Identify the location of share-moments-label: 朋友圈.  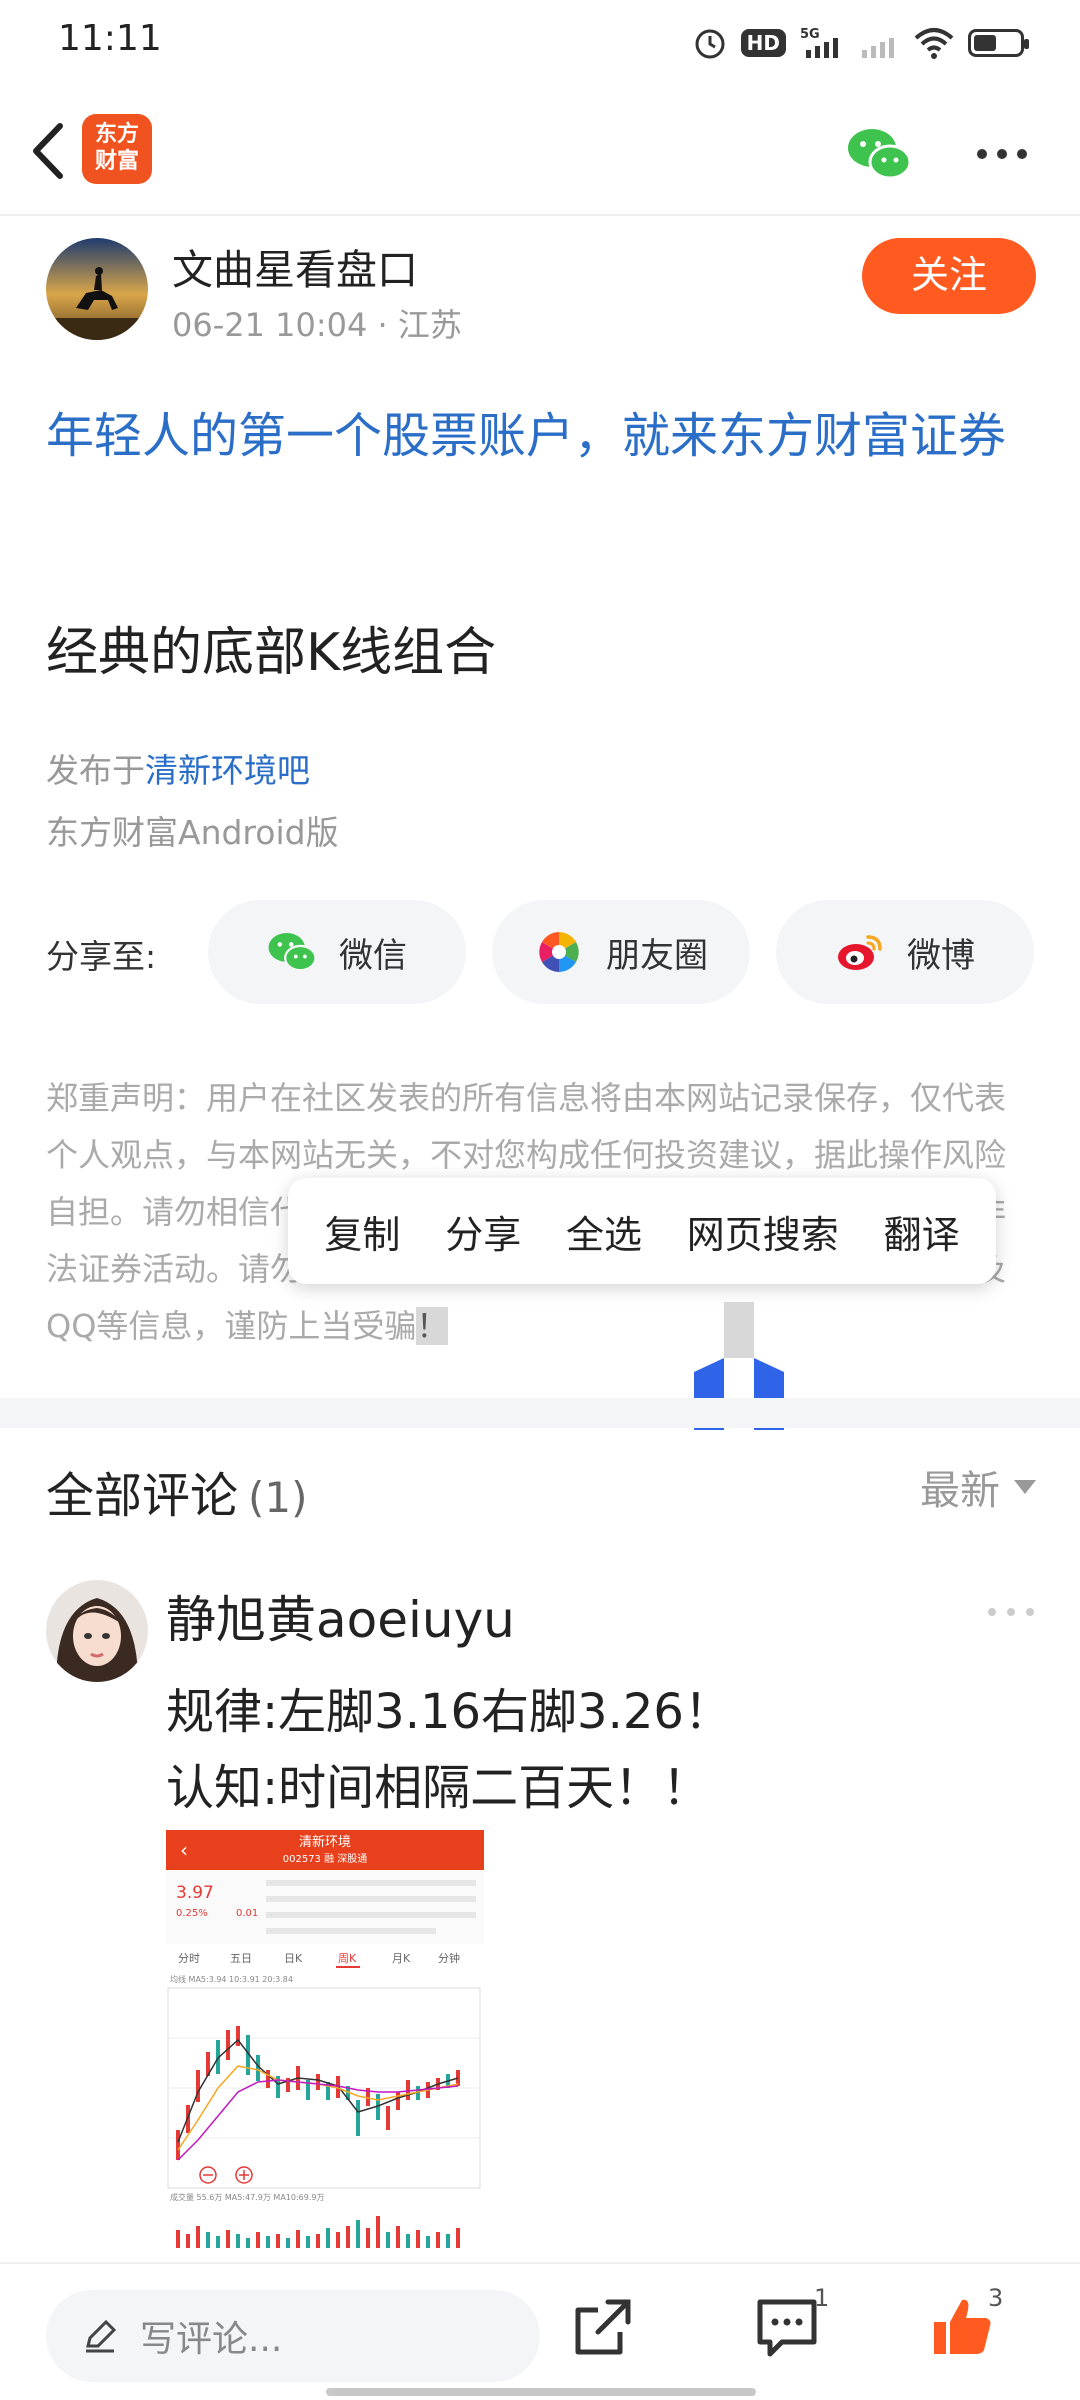
(657, 955).